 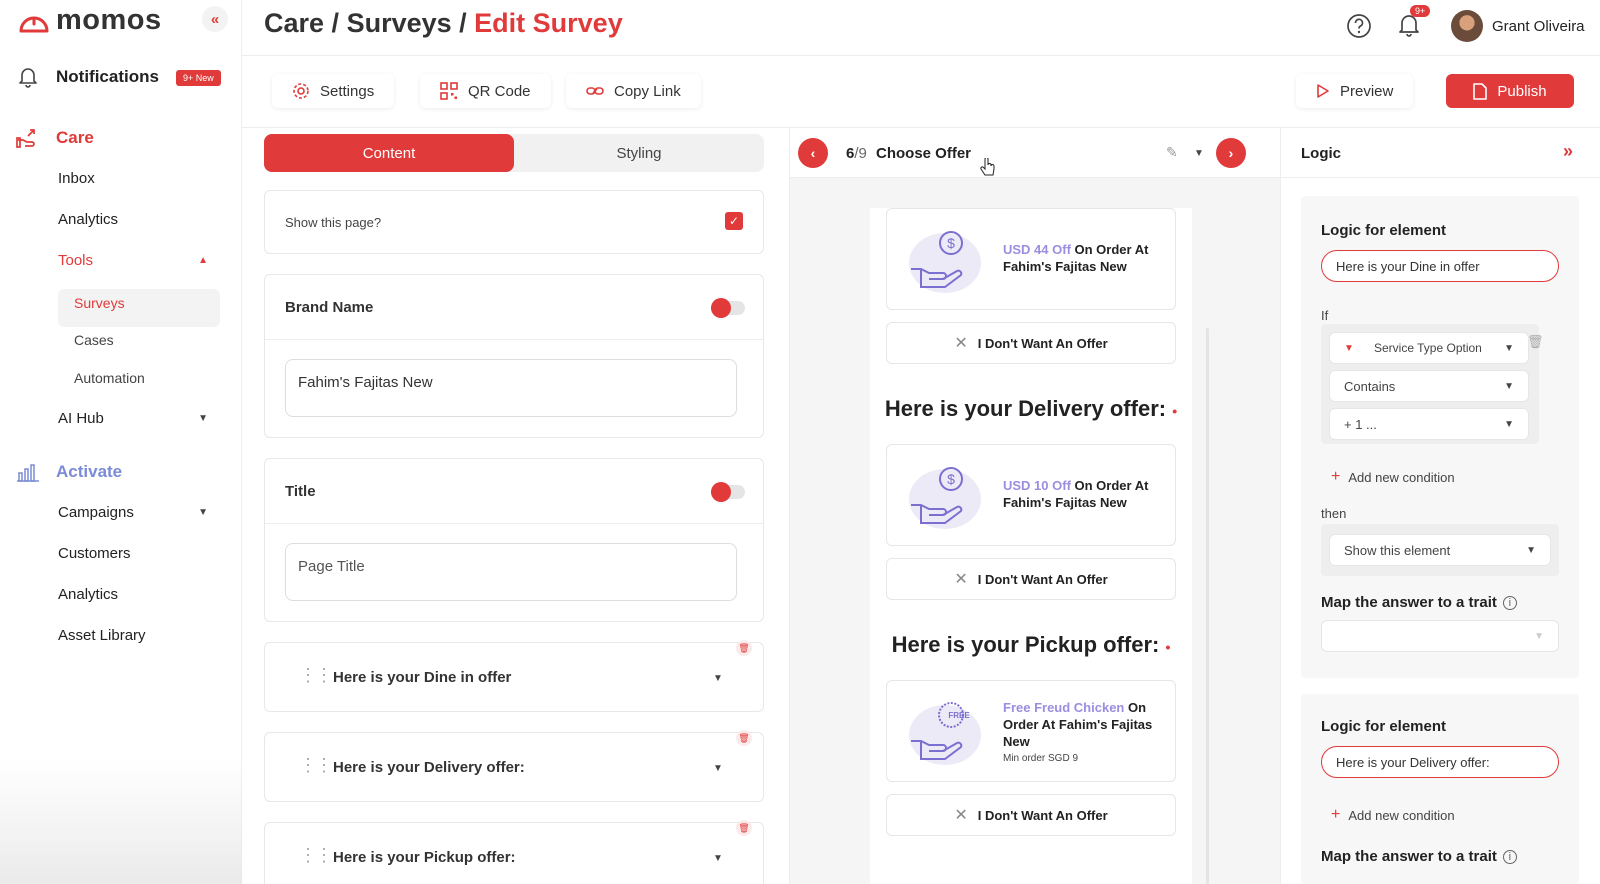 What do you see at coordinates (81, 418) in the screenshot?
I see `sidebar-item-label: AI Hub` at bounding box center [81, 418].